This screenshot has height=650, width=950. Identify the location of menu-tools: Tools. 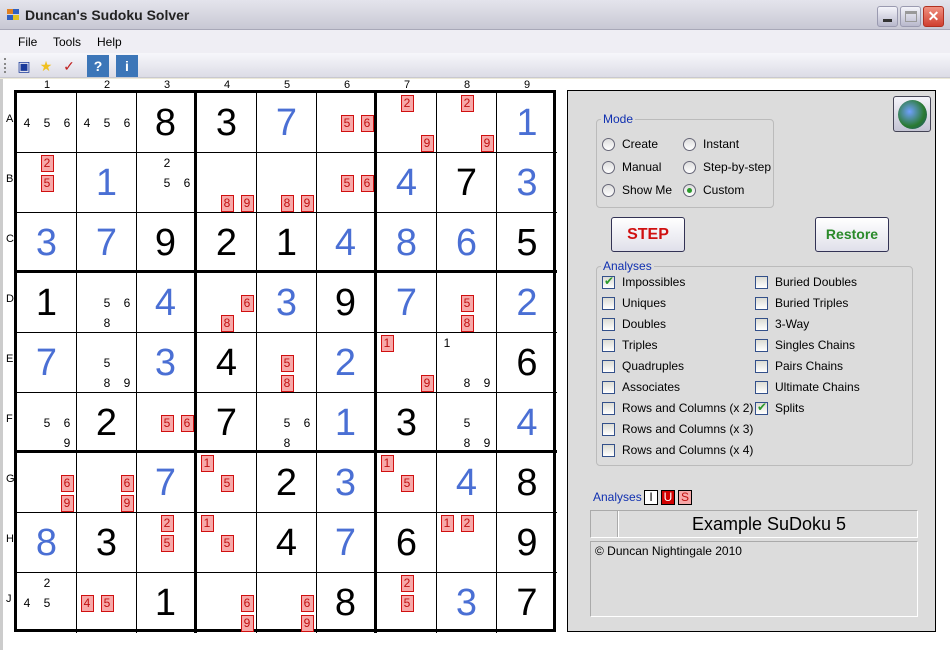
(67, 42).